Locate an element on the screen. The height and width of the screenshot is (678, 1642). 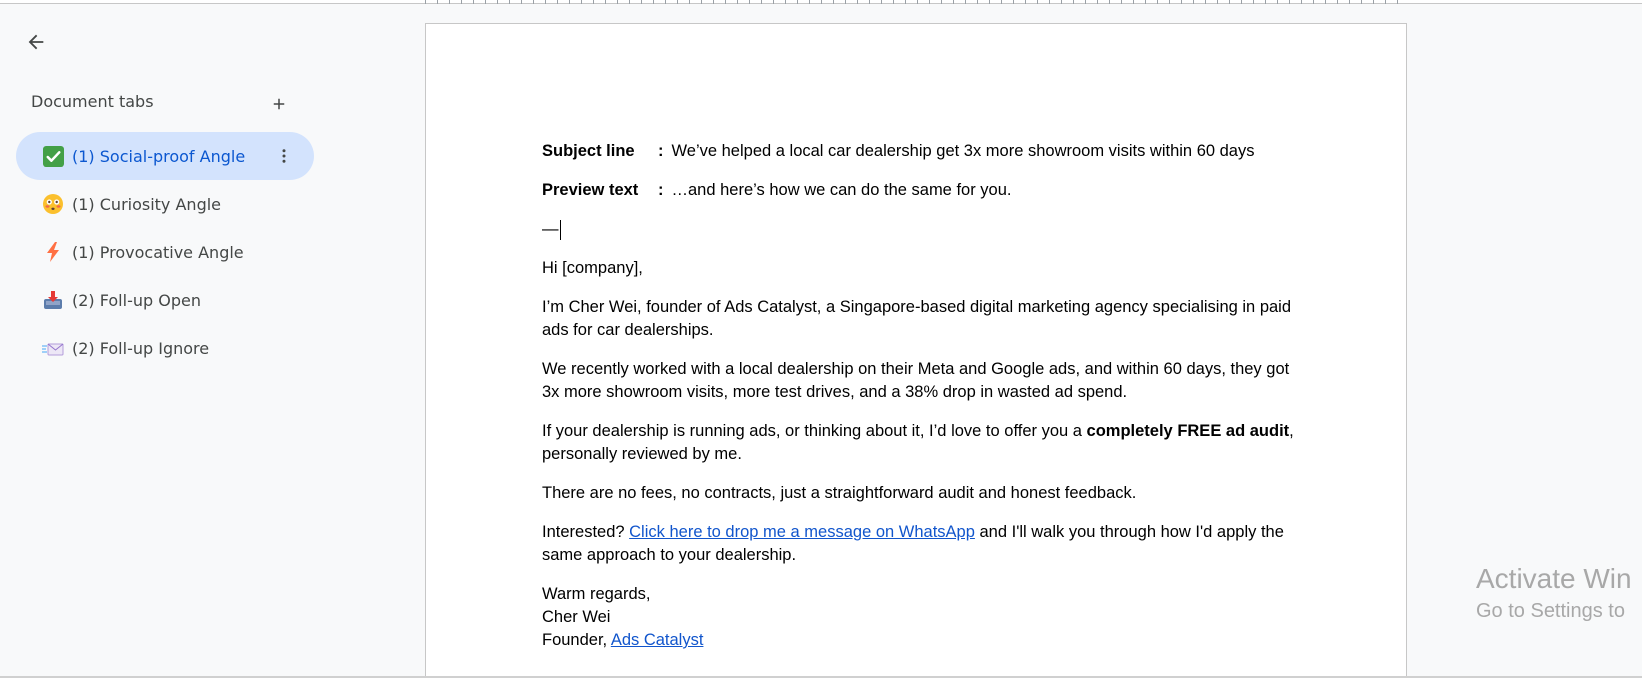
lightning-icon is located at coordinates (53, 252).